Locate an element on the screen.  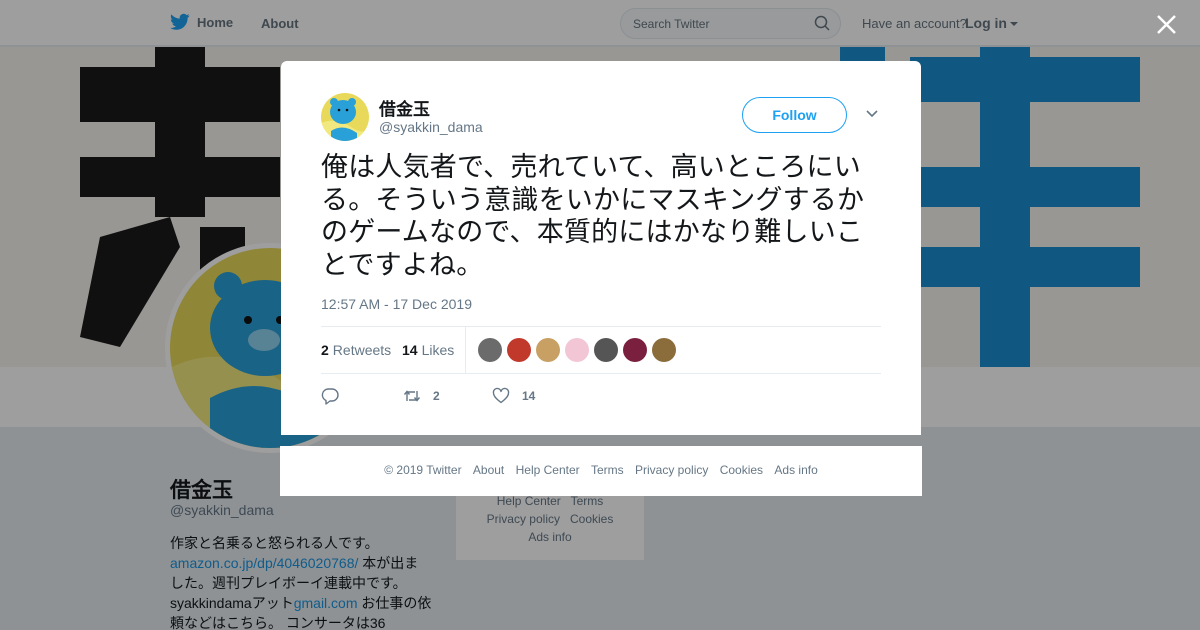
like-action-count: 14 is located at coordinates (529, 396).